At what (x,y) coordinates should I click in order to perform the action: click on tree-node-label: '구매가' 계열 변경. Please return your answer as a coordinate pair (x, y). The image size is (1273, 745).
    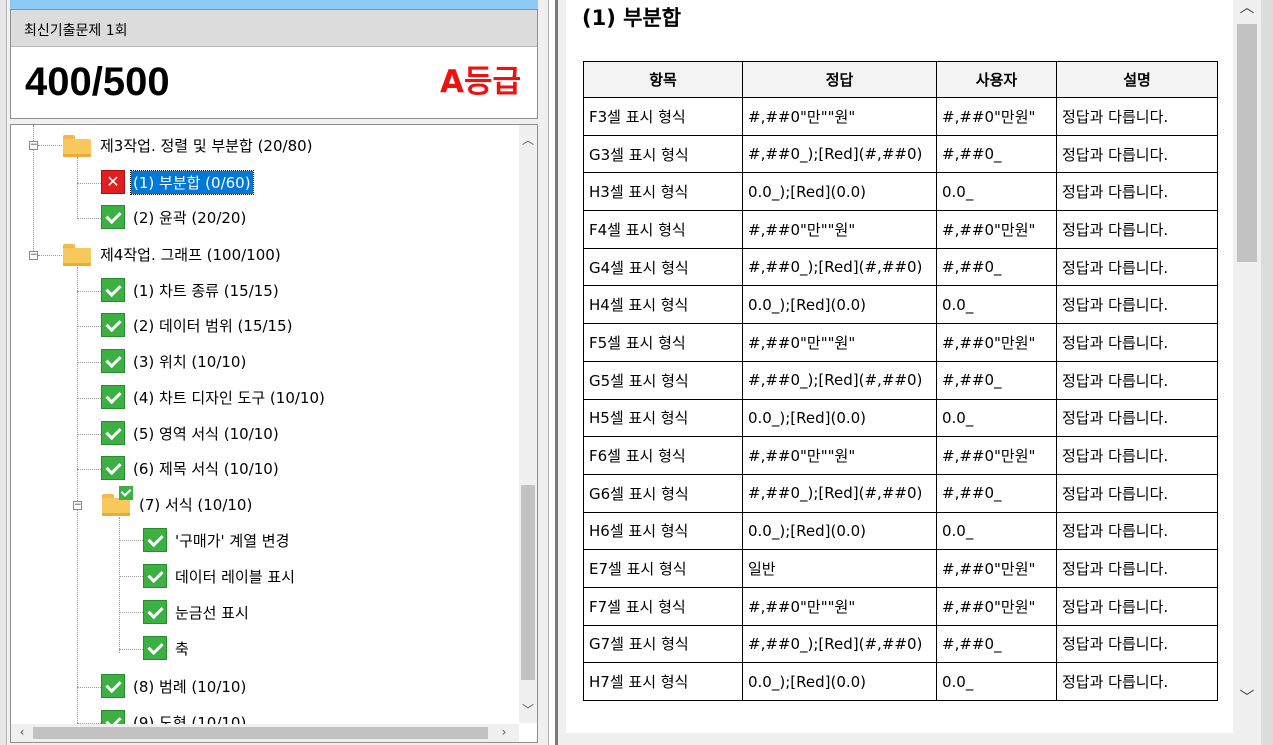
    Looking at the image, I should click on (232, 540).